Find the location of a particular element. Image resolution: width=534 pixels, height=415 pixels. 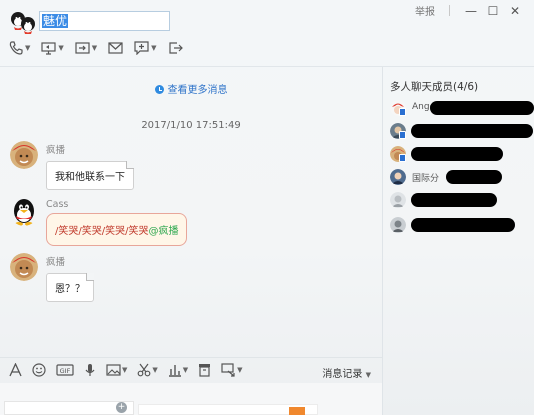

attachment-preview: + is located at coordinates (69, 408).